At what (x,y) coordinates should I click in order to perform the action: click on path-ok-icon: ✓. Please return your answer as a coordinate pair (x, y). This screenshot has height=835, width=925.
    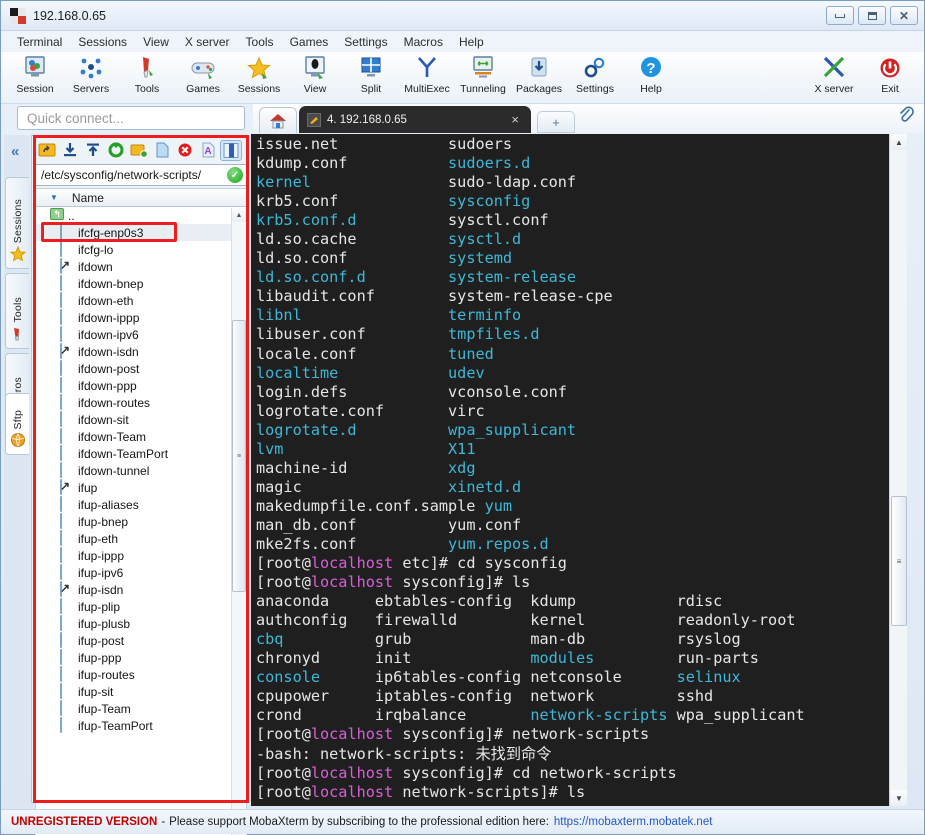
    Looking at the image, I should click on (235, 175).